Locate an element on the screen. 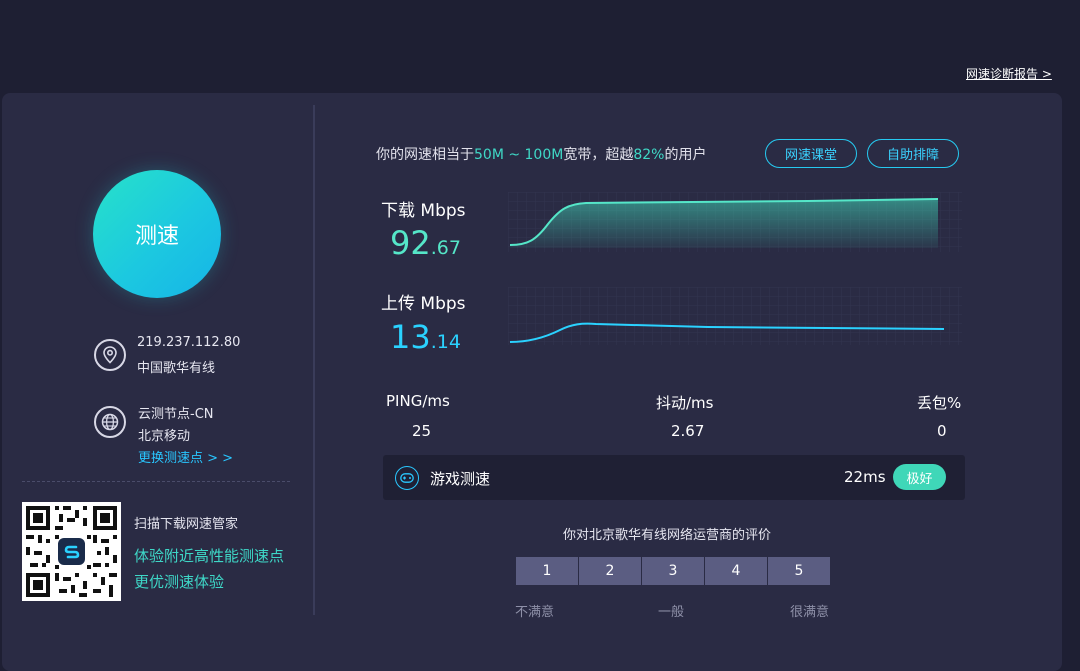 The width and height of the screenshot is (1080, 671). globe-icon is located at coordinates (110, 422).